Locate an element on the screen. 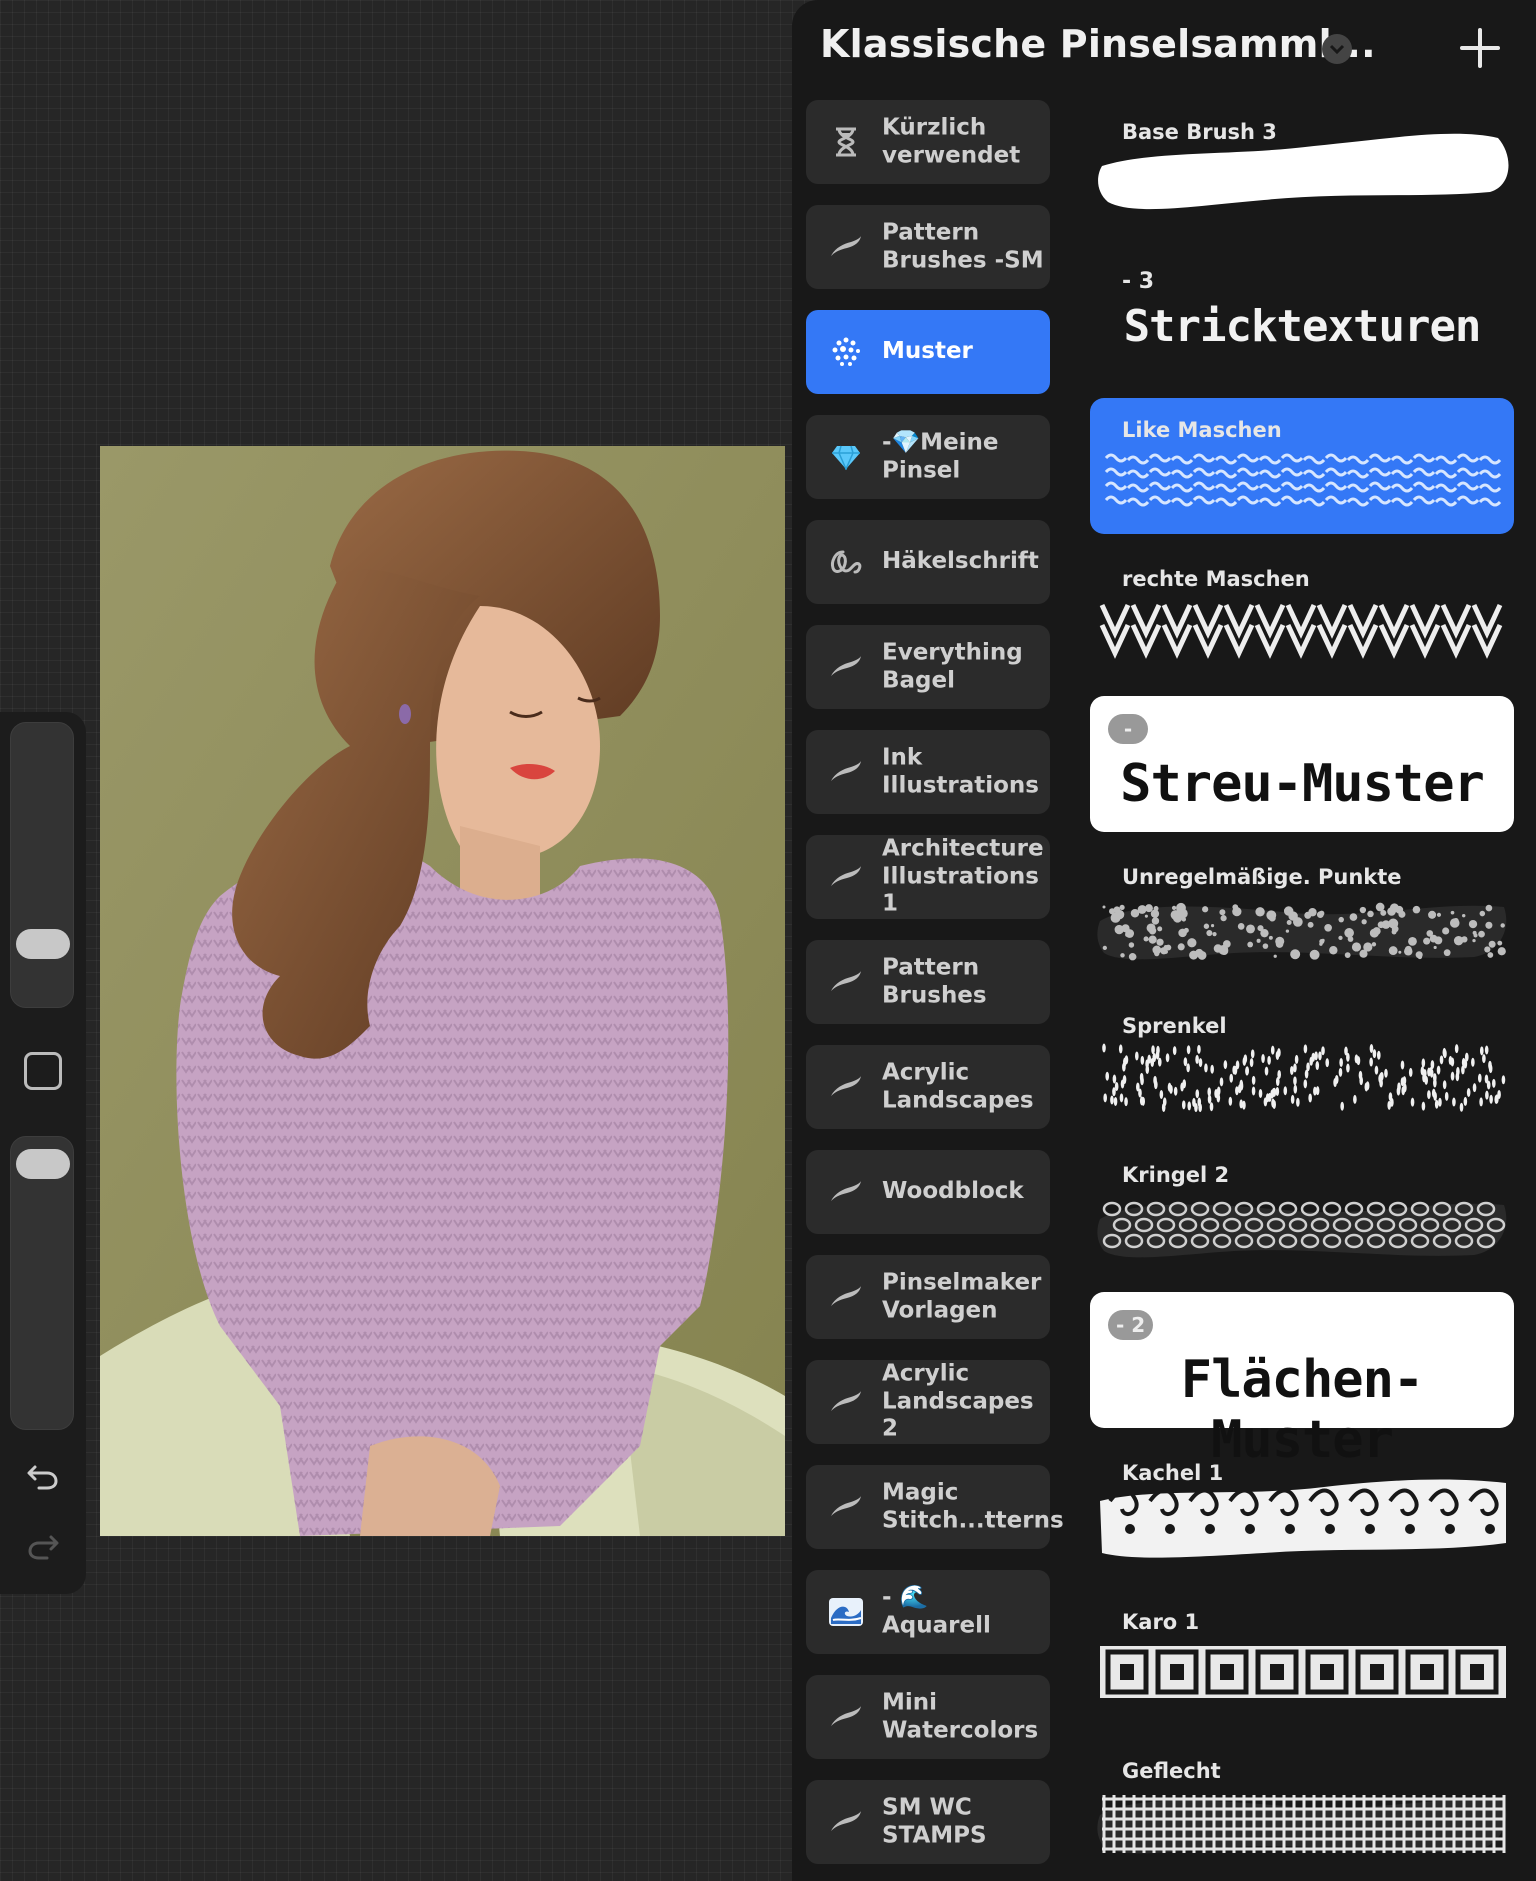  undo-button is located at coordinates (43, 1475).